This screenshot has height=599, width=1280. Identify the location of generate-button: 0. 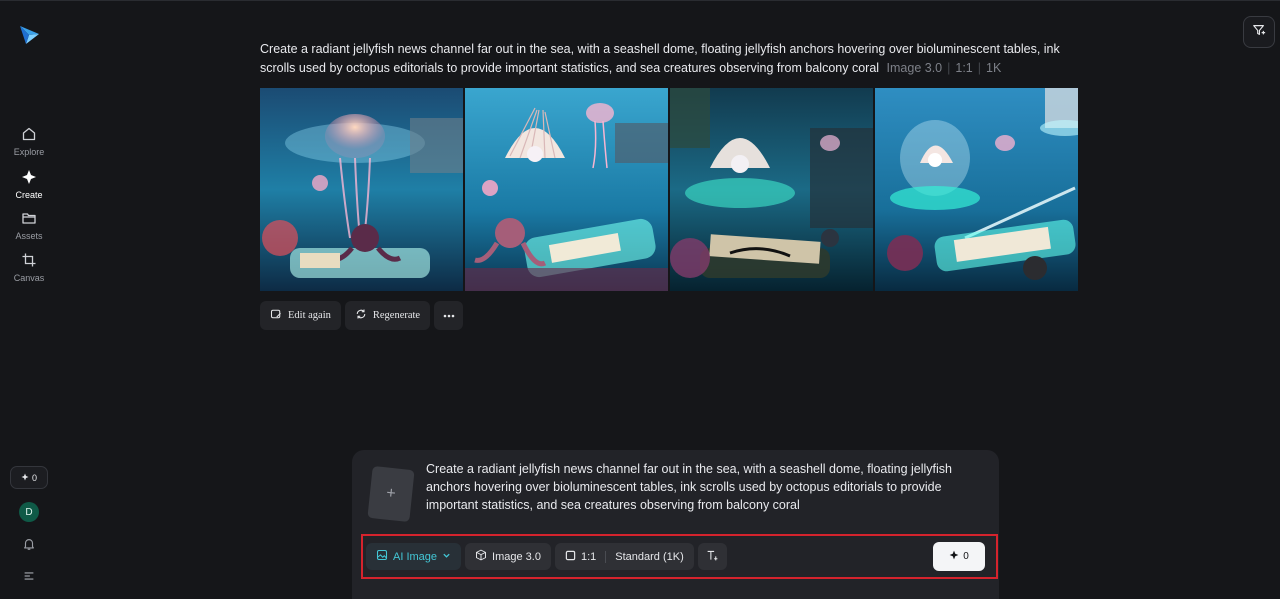
(959, 556).